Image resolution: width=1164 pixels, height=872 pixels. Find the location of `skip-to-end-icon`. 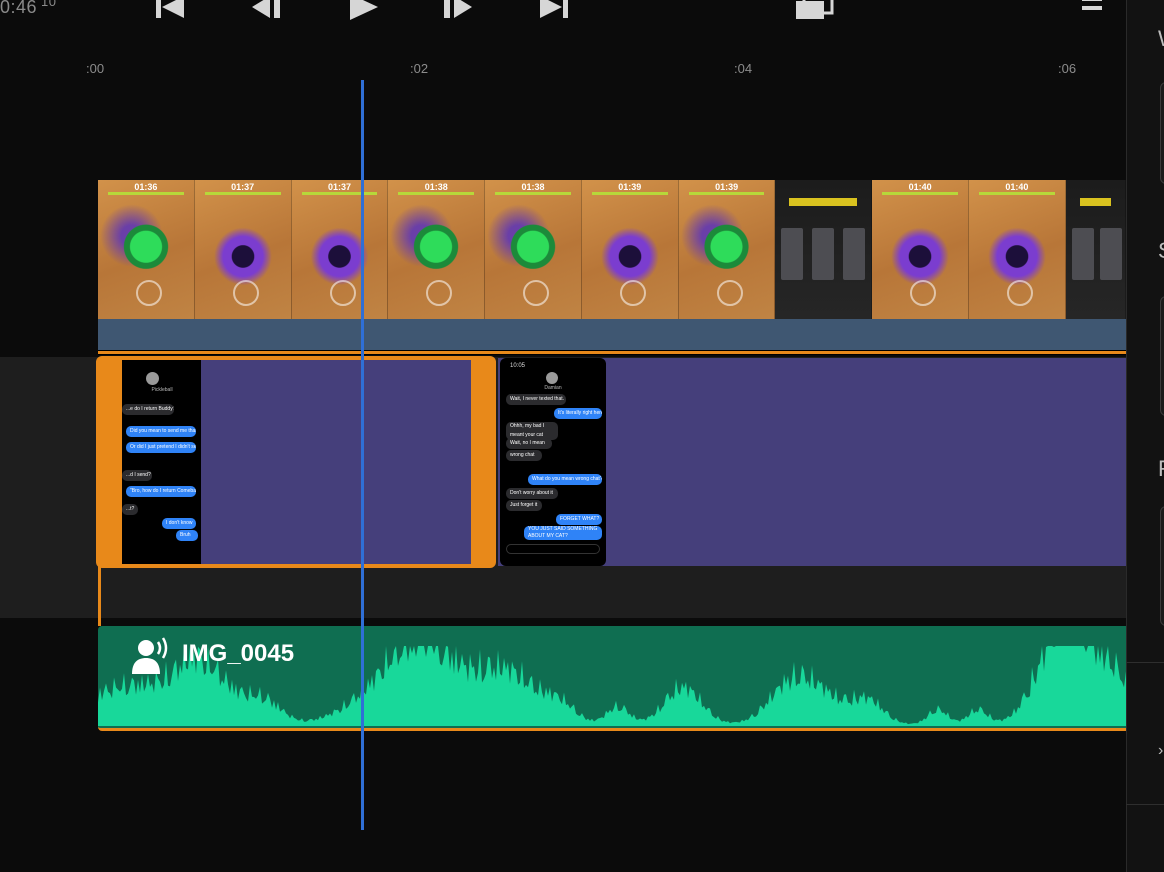

skip-to-end-icon is located at coordinates (554, 9).